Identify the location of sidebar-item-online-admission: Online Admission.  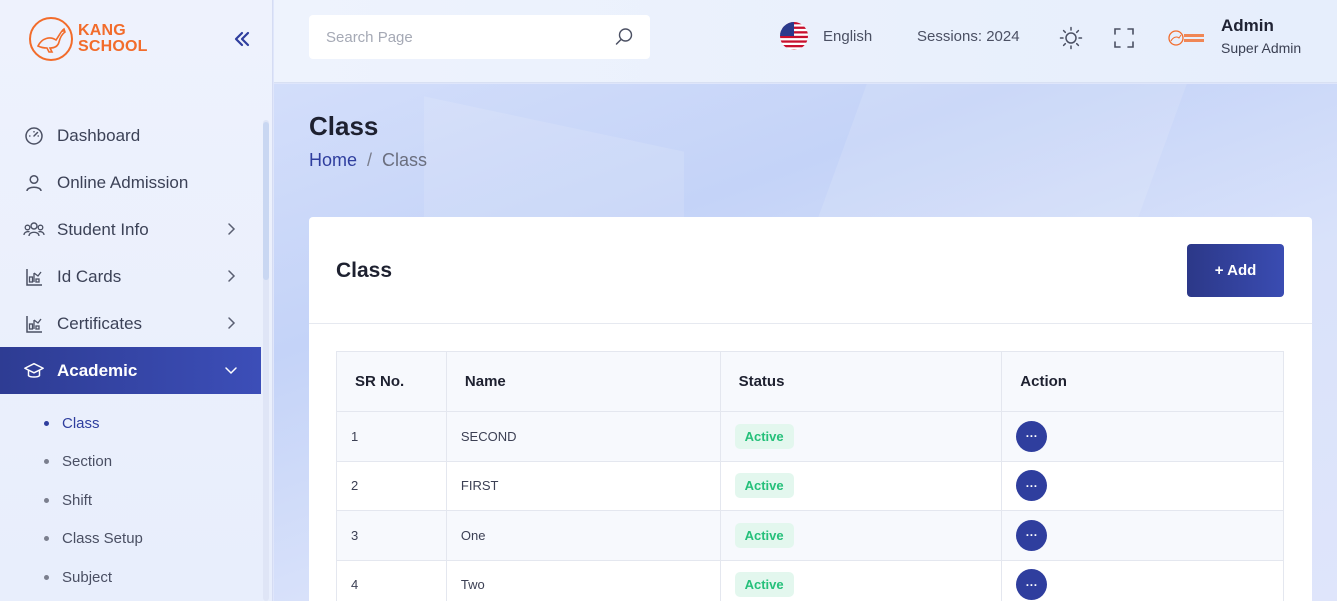
(130, 182).